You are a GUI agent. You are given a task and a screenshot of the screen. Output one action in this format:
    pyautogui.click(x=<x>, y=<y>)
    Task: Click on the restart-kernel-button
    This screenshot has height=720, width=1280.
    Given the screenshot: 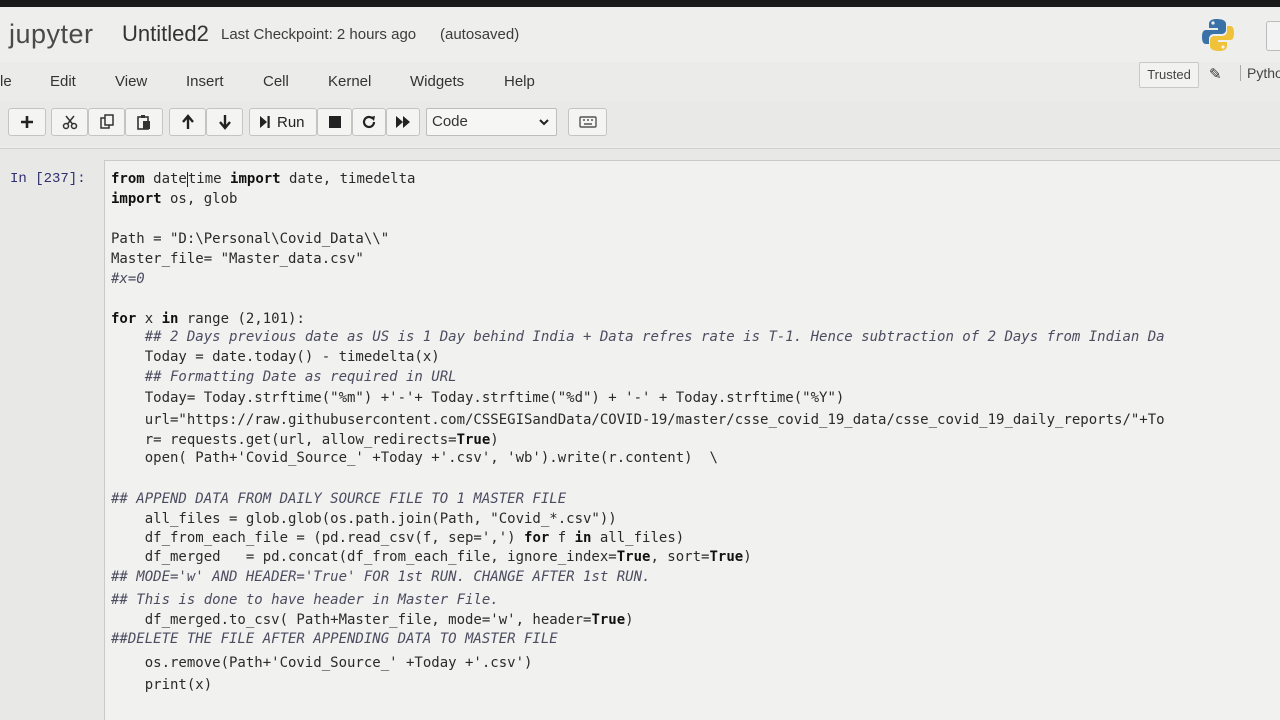 What is the action you would take?
    pyautogui.click(x=369, y=122)
    